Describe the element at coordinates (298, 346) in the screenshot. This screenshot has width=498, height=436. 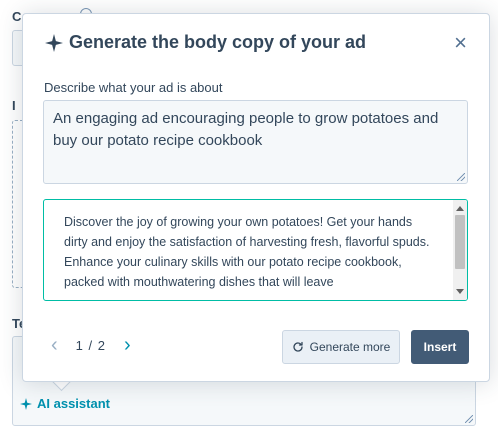
I see `refresh-icon` at that location.